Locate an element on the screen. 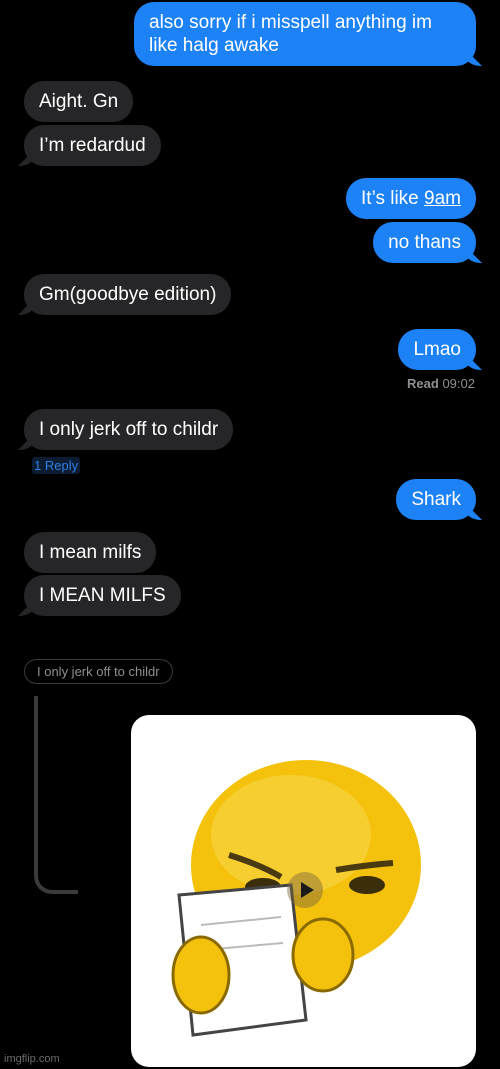 The image size is (500, 1069). message-text: no thans is located at coordinates (424, 242).